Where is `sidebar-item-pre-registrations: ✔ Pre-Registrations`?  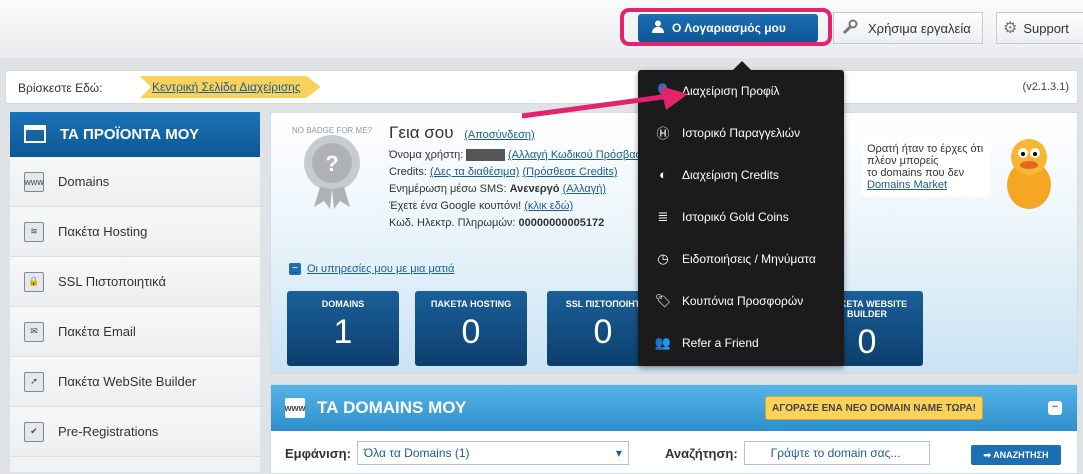 sidebar-item-pre-registrations: ✔ Pre-Registrations is located at coordinates (135, 432).